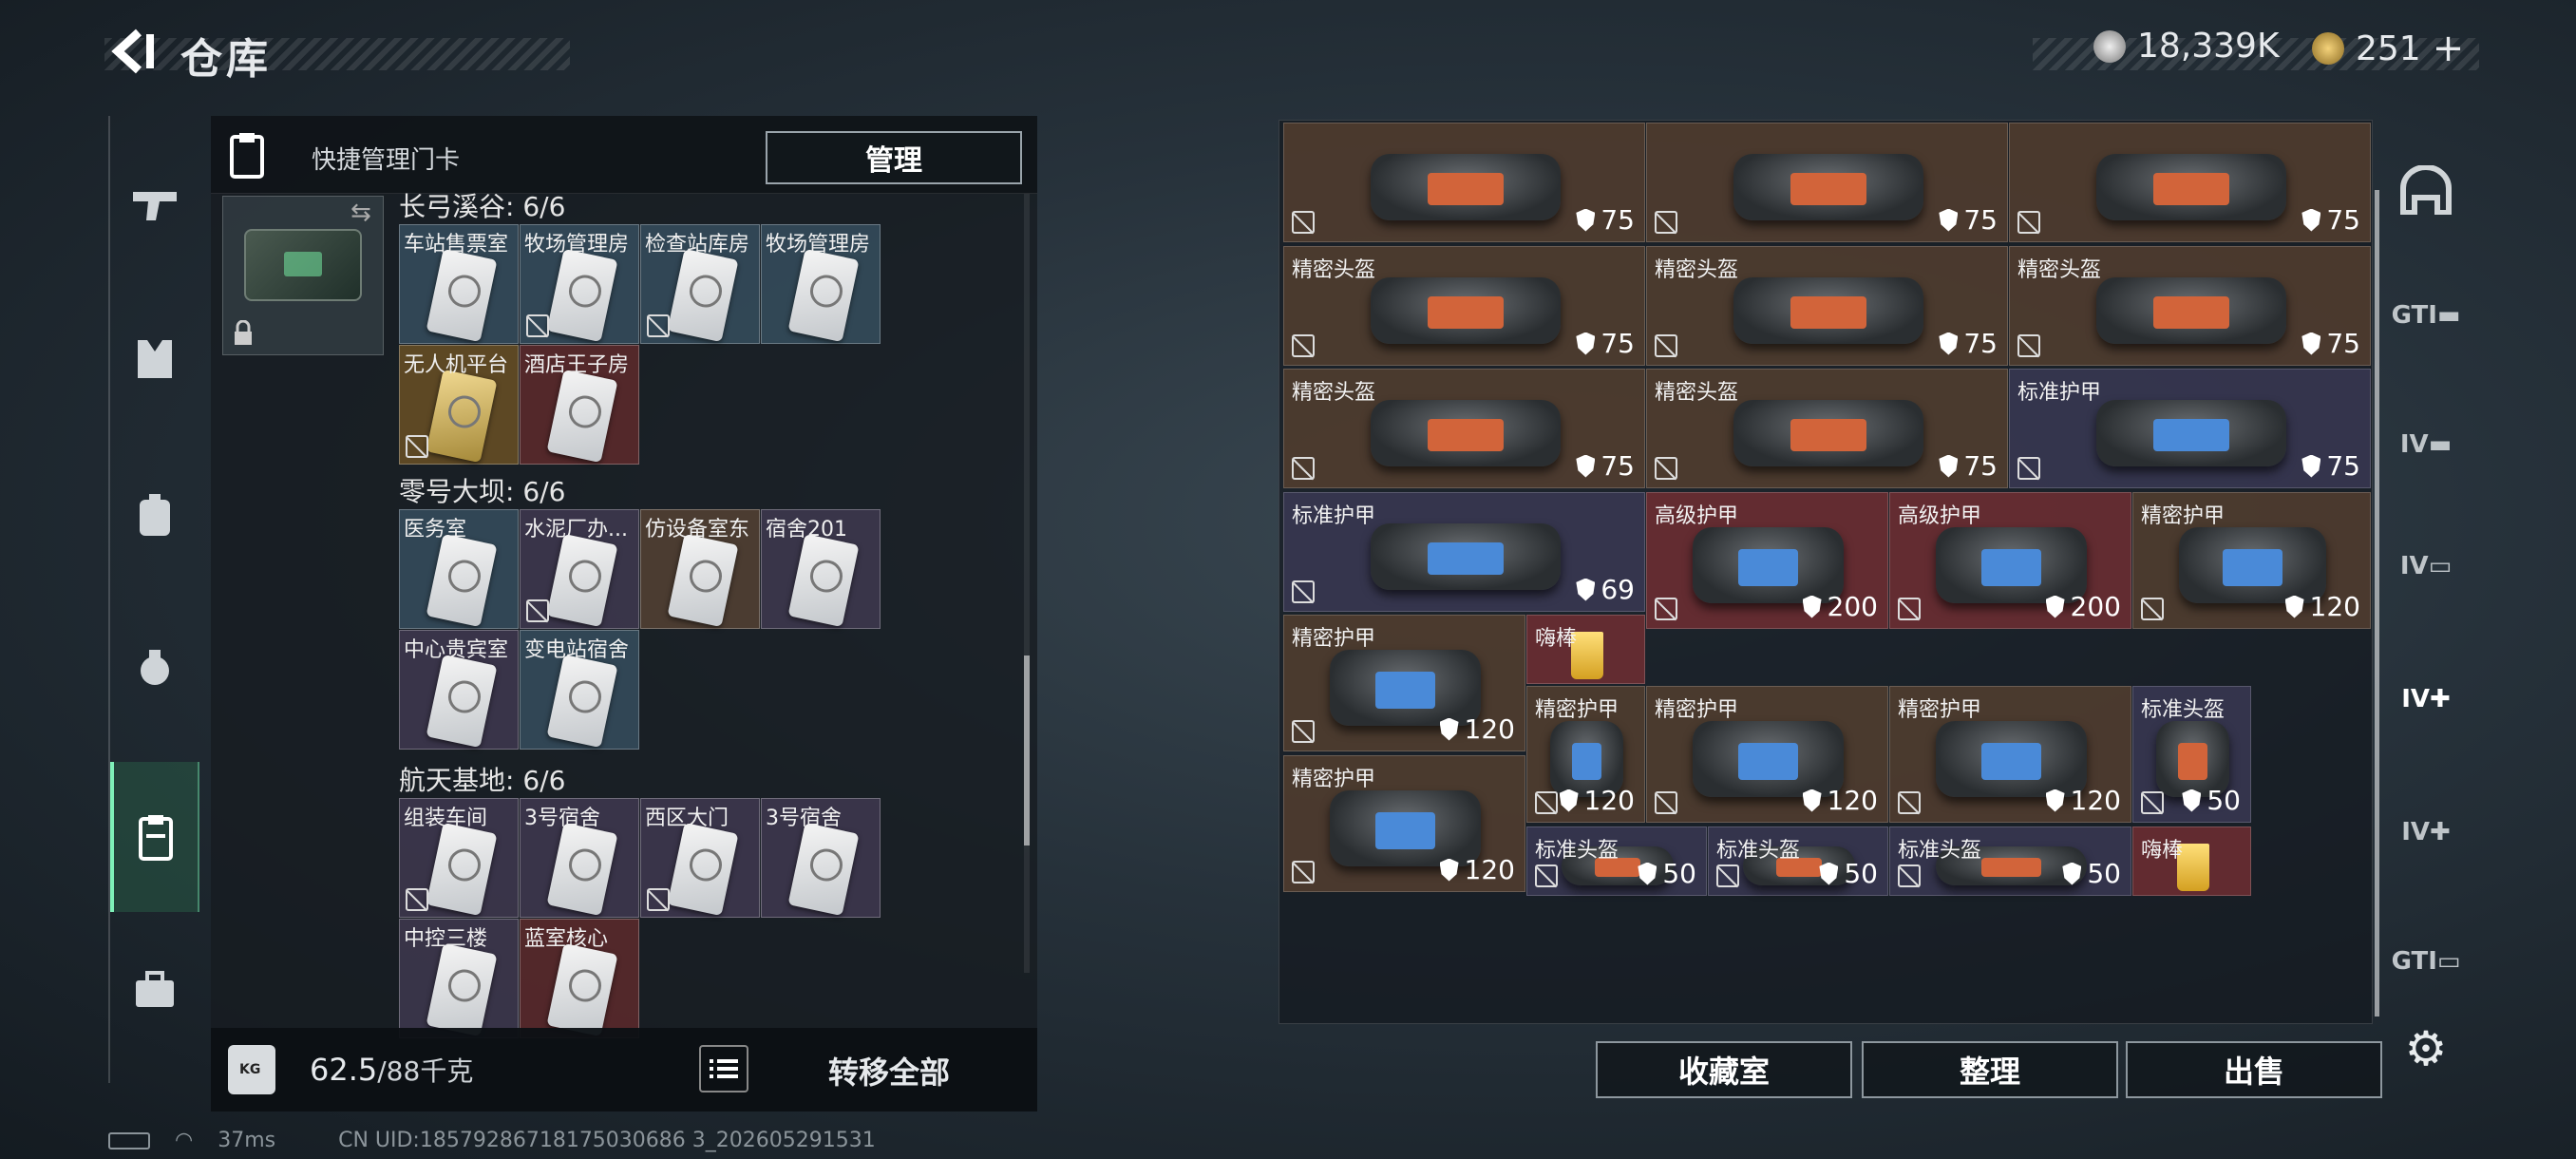 Image resolution: width=2576 pixels, height=1159 pixels. I want to click on inventory-item: 标准护甲 75, so click(2190, 428).